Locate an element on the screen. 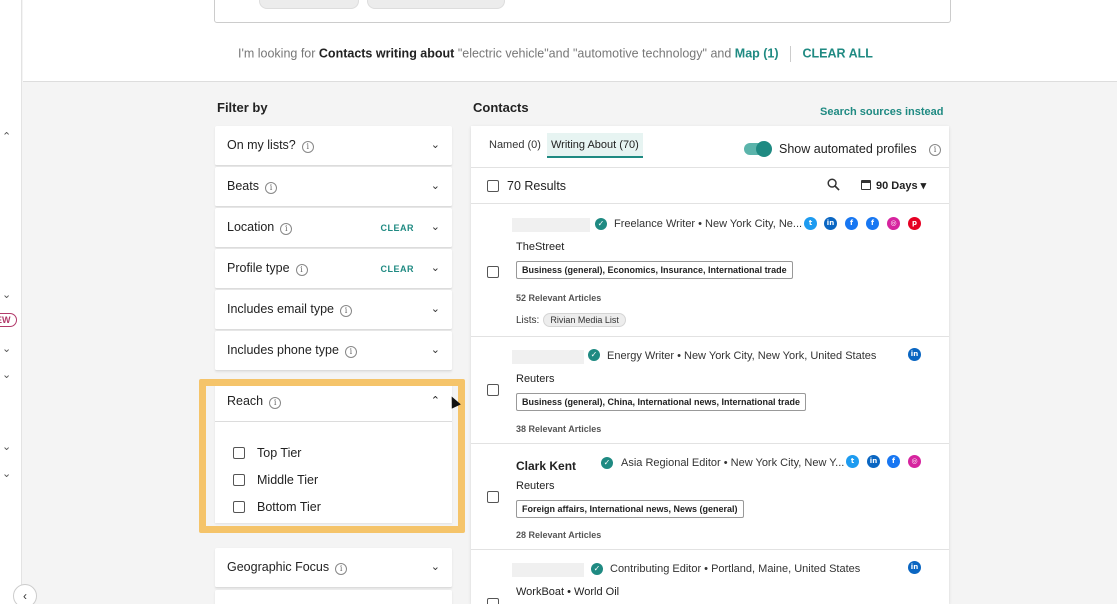  filter-label: Includes email type is located at coordinates (281, 309).